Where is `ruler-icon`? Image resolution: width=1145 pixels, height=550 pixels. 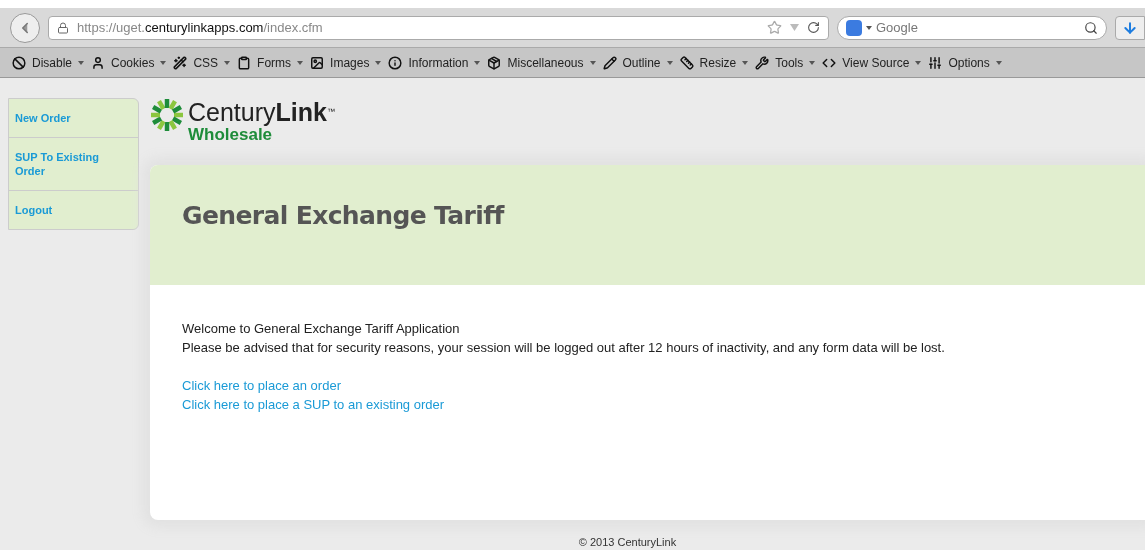 ruler-icon is located at coordinates (686, 62).